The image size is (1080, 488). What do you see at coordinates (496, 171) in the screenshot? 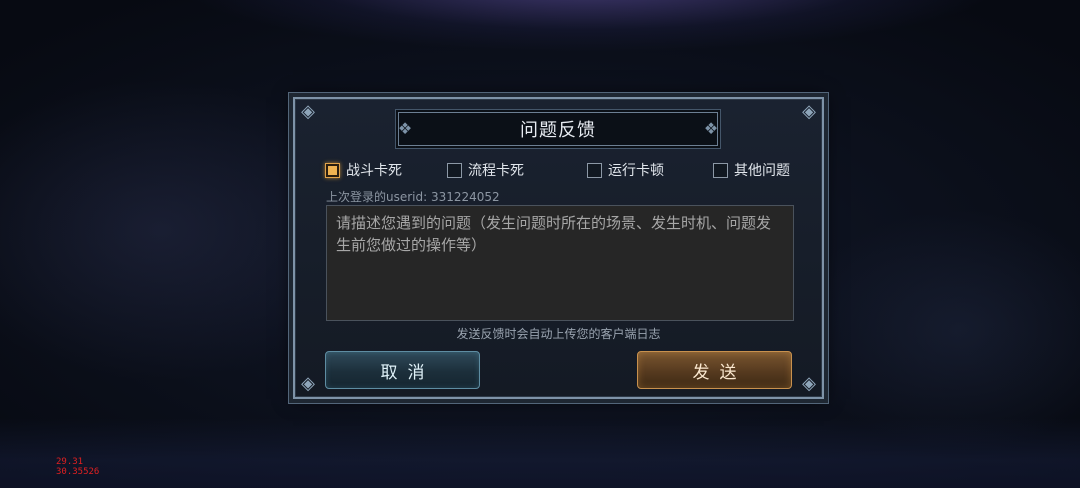
I see `option-label: 流程卡死` at bounding box center [496, 171].